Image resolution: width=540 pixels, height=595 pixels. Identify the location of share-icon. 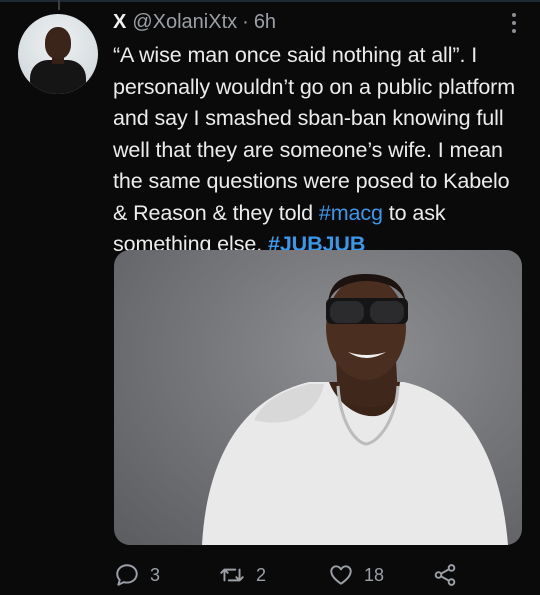
(445, 575).